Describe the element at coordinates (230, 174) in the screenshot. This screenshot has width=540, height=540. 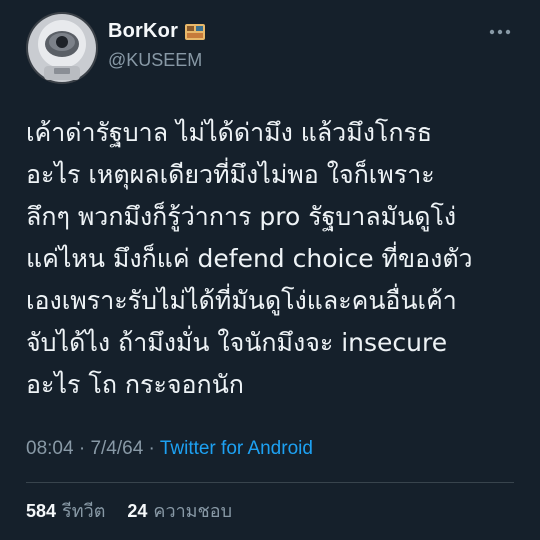
I see `tweet-line: อะไร เหตุผลเดียวที่มึงไม่พอ ใจก็เพราะ` at that location.